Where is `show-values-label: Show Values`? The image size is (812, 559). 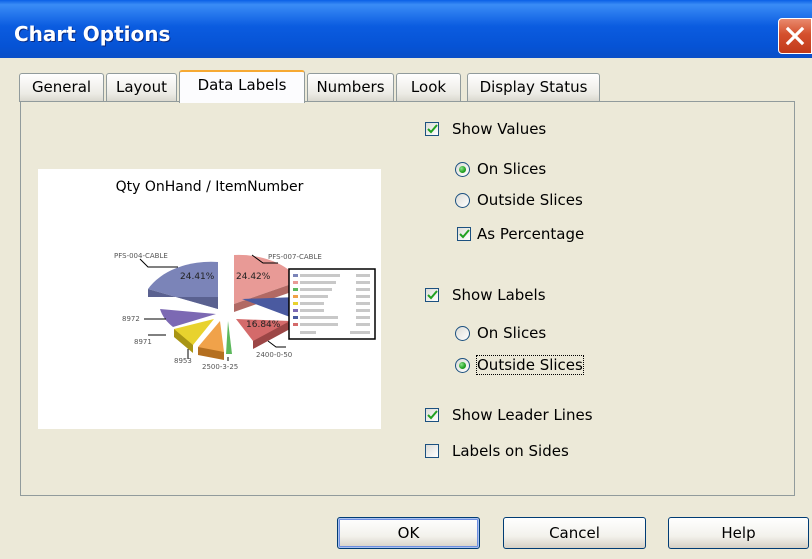
show-values-label: Show Values is located at coordinates (499, 129).